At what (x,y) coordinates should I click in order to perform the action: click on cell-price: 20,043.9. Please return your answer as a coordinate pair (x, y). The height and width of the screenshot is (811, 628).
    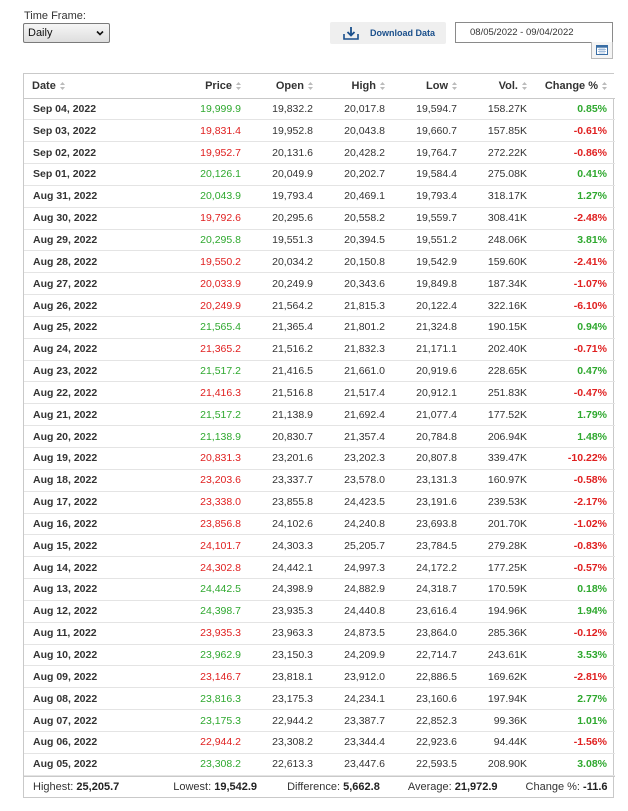
    Looking at the image, I should click on (199, 196).